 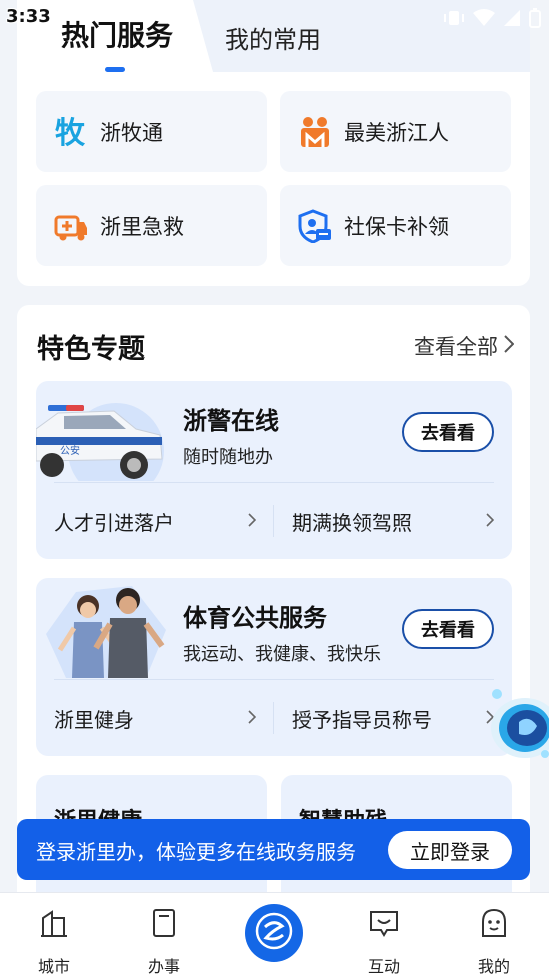 I want to click on svg-text: 公安, so click(x=70, y=450).